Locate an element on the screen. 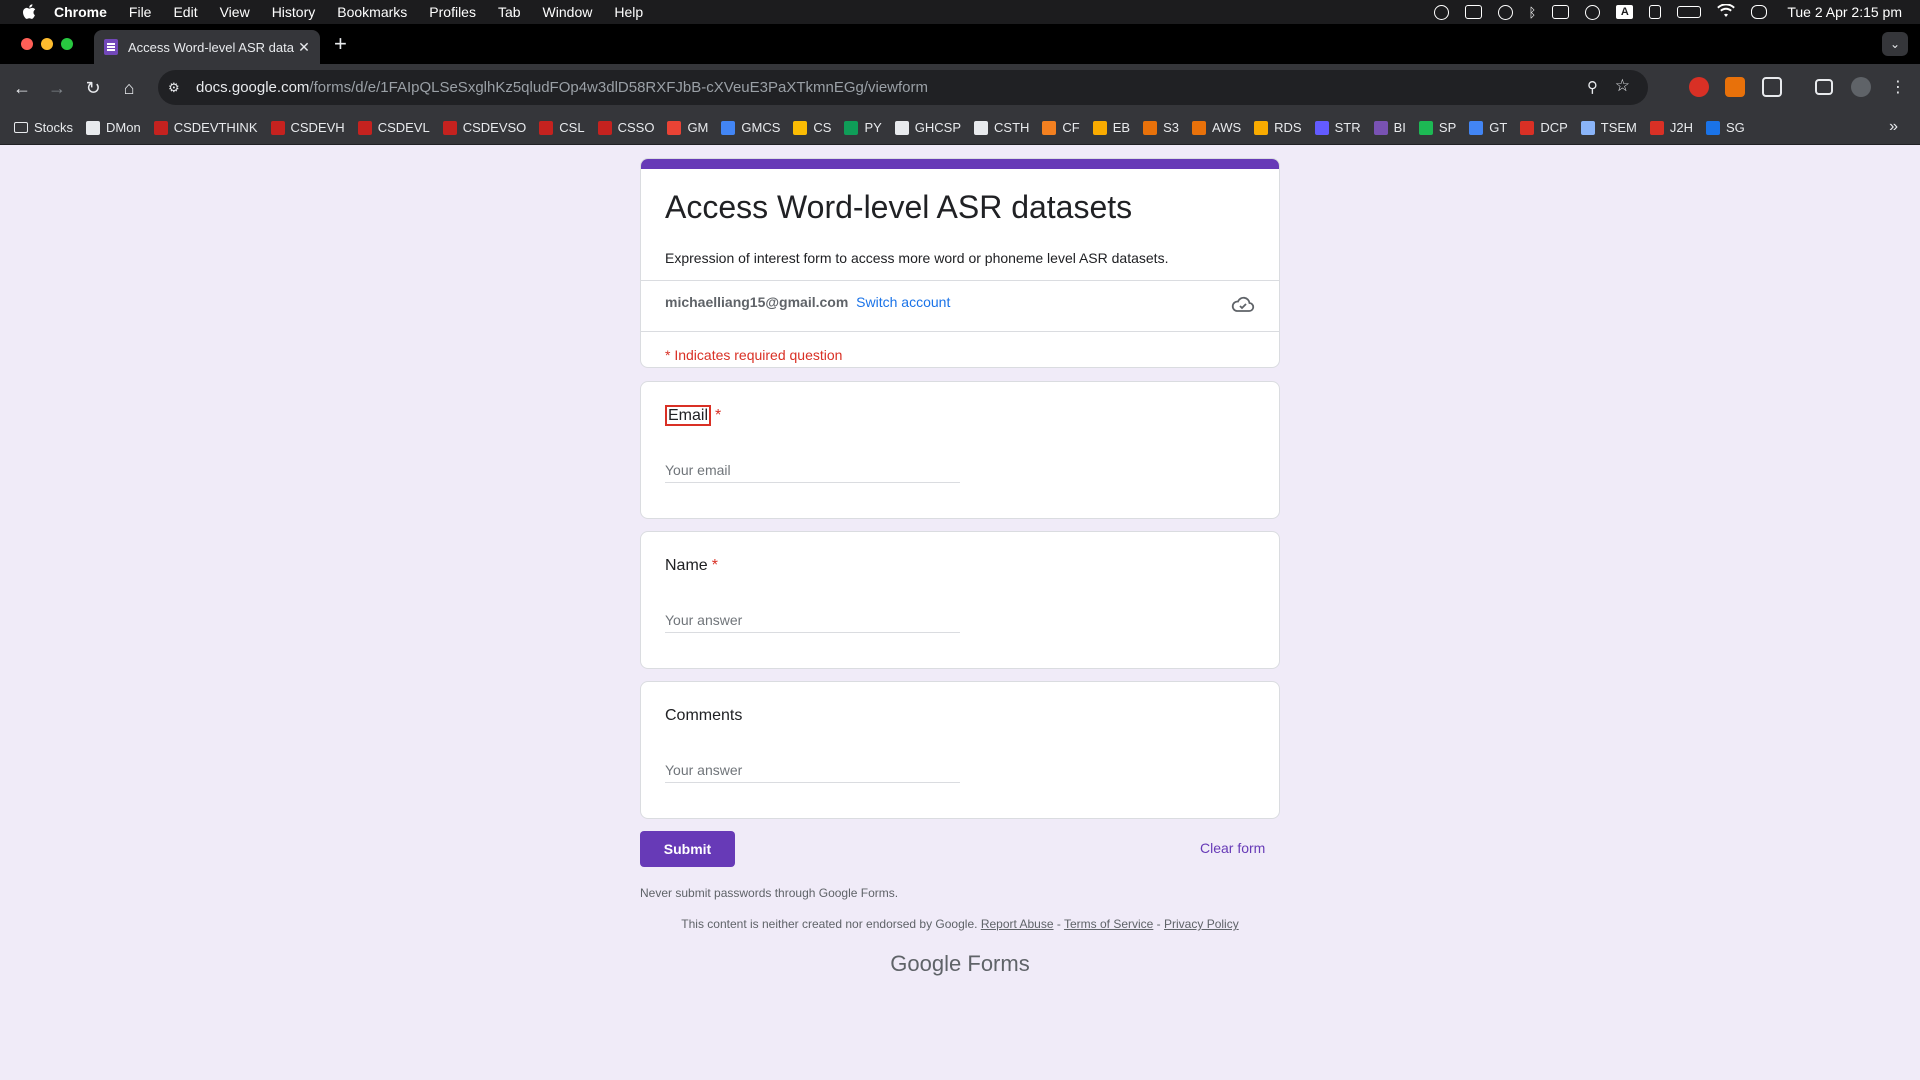 The width and height of the screenshot is (1920, 1080). bookmark-item: J2H is located at coordinates (1671, 127).